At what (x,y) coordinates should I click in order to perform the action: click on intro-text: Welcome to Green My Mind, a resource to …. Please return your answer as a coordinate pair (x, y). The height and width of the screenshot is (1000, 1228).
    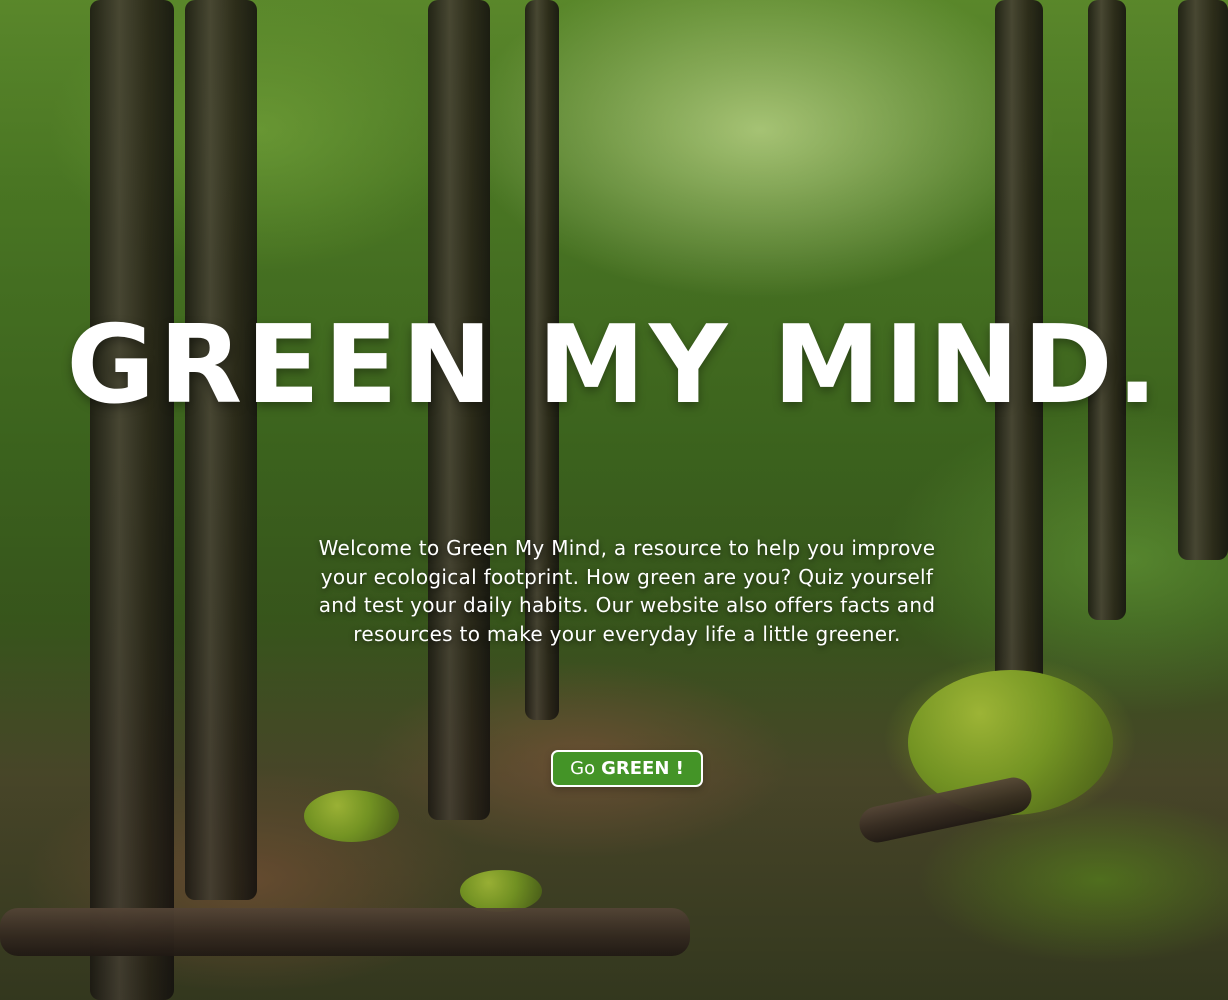
    Looking at the image, I should click on (627, 591).